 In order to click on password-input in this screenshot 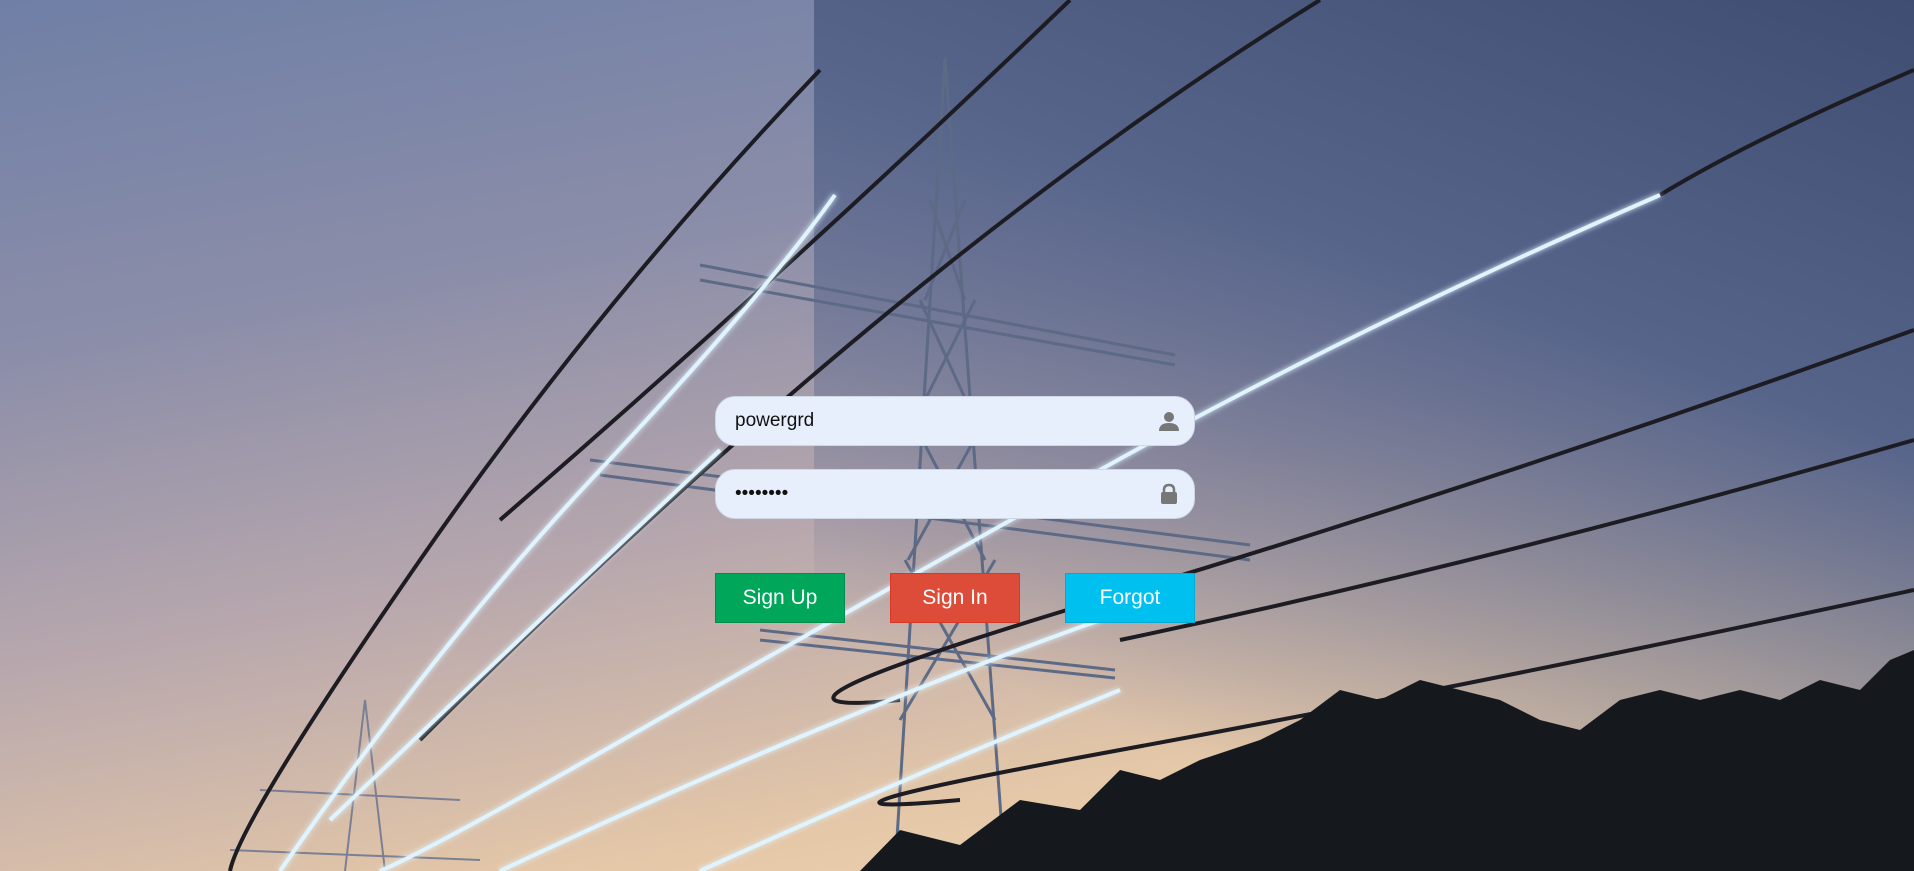, I will do `click(955, 494)`.